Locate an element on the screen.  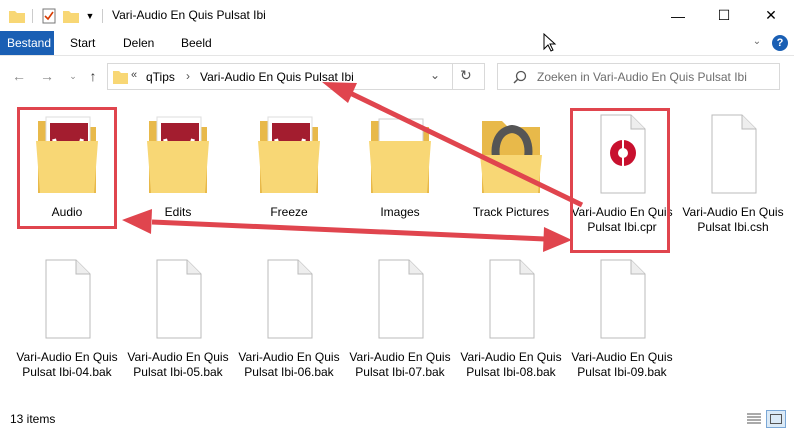
details-view-icon is located at coordinates (754, 419).